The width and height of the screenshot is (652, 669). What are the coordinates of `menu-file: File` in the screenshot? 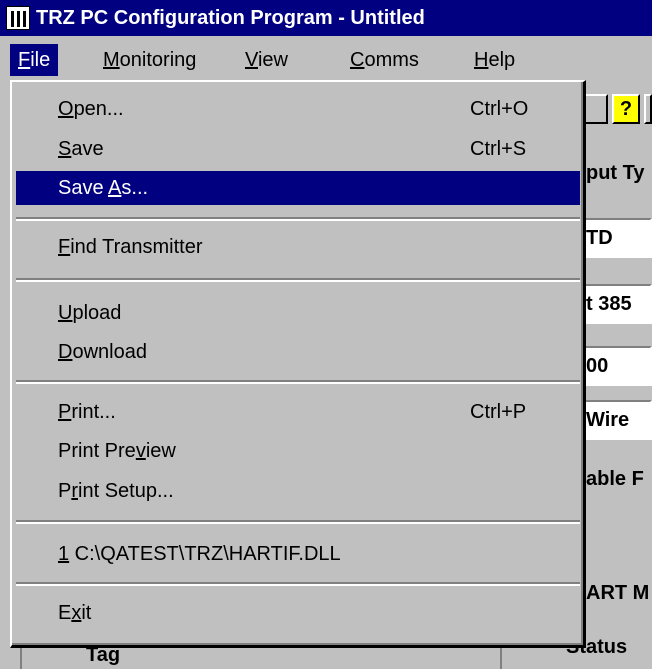 It's located at (34, 60).